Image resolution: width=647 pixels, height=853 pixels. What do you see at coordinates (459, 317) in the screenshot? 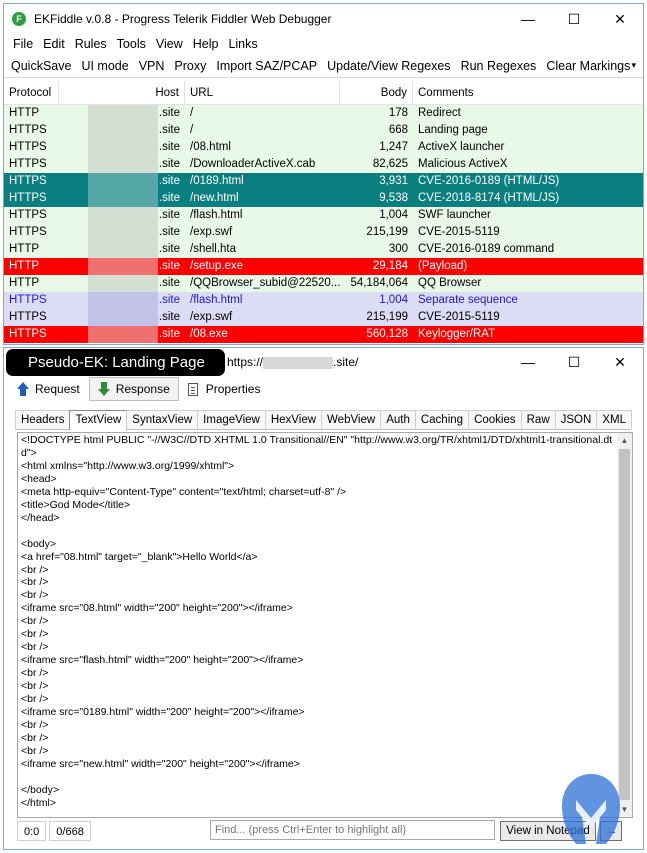
I see `session-comment: CVE-2015-5119` at bounding box center [459, 317].